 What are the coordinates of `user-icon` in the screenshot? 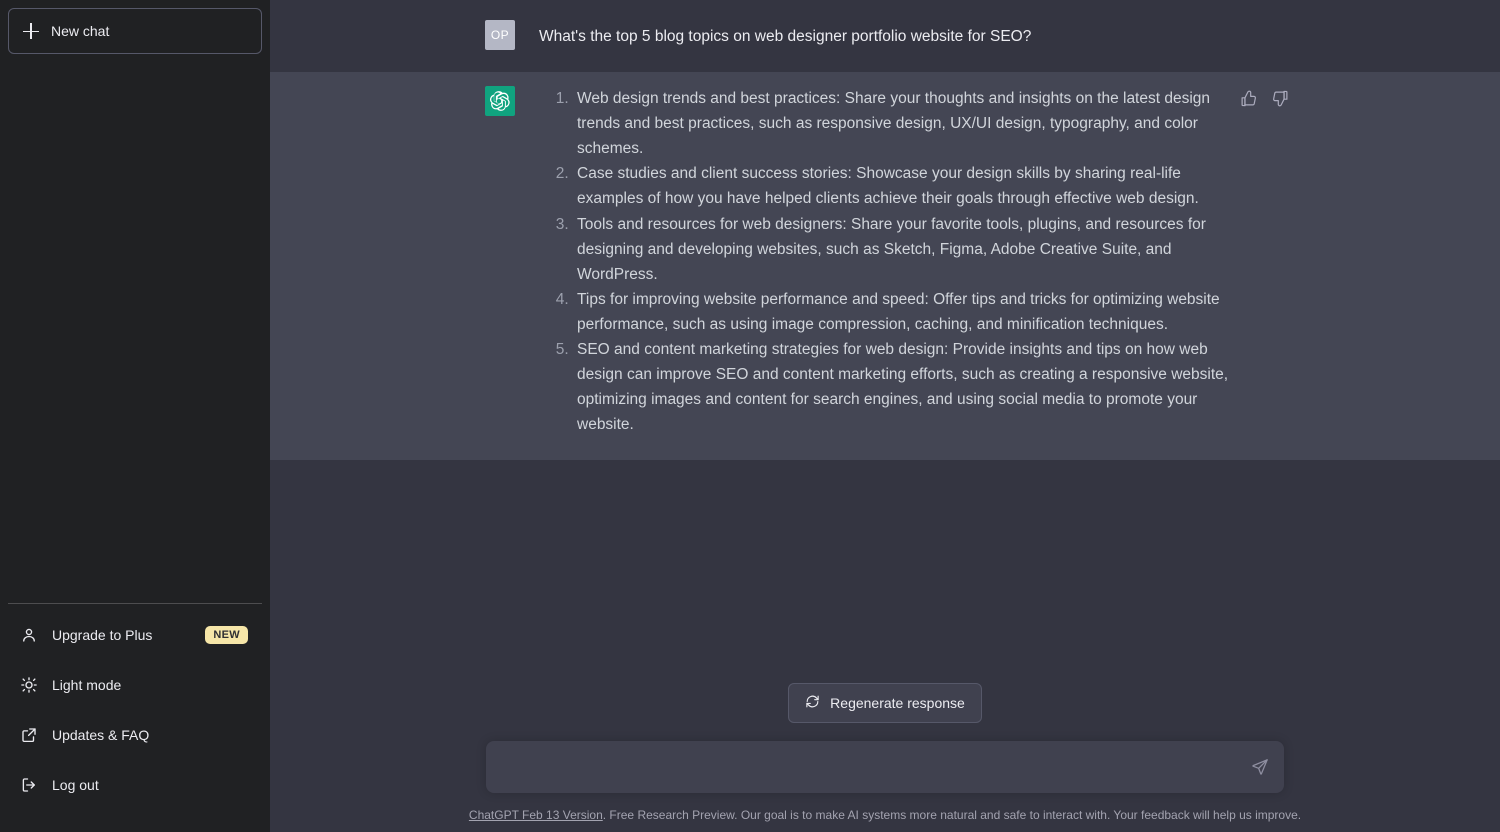 It's located at (29, 635).